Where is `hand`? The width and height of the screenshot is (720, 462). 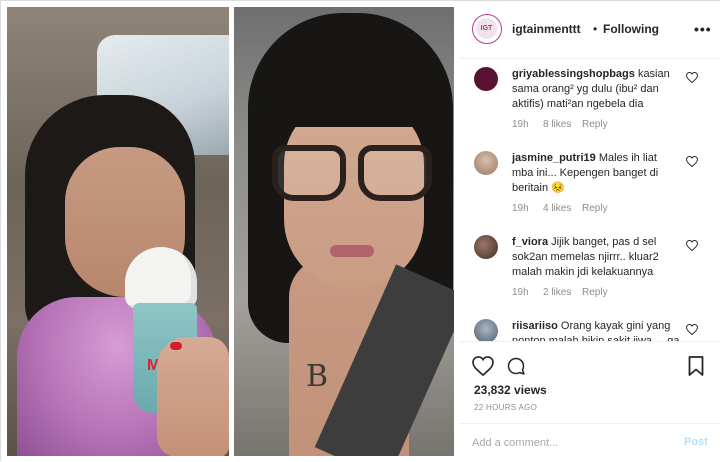
hand is located at coordinates (193, 396).